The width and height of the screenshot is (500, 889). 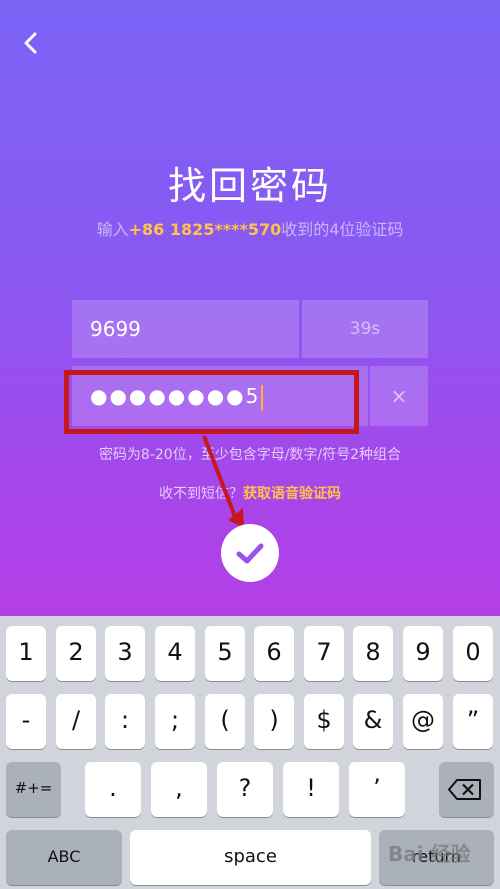 I want to click on key-label: ;, so click(x=175, y=720).